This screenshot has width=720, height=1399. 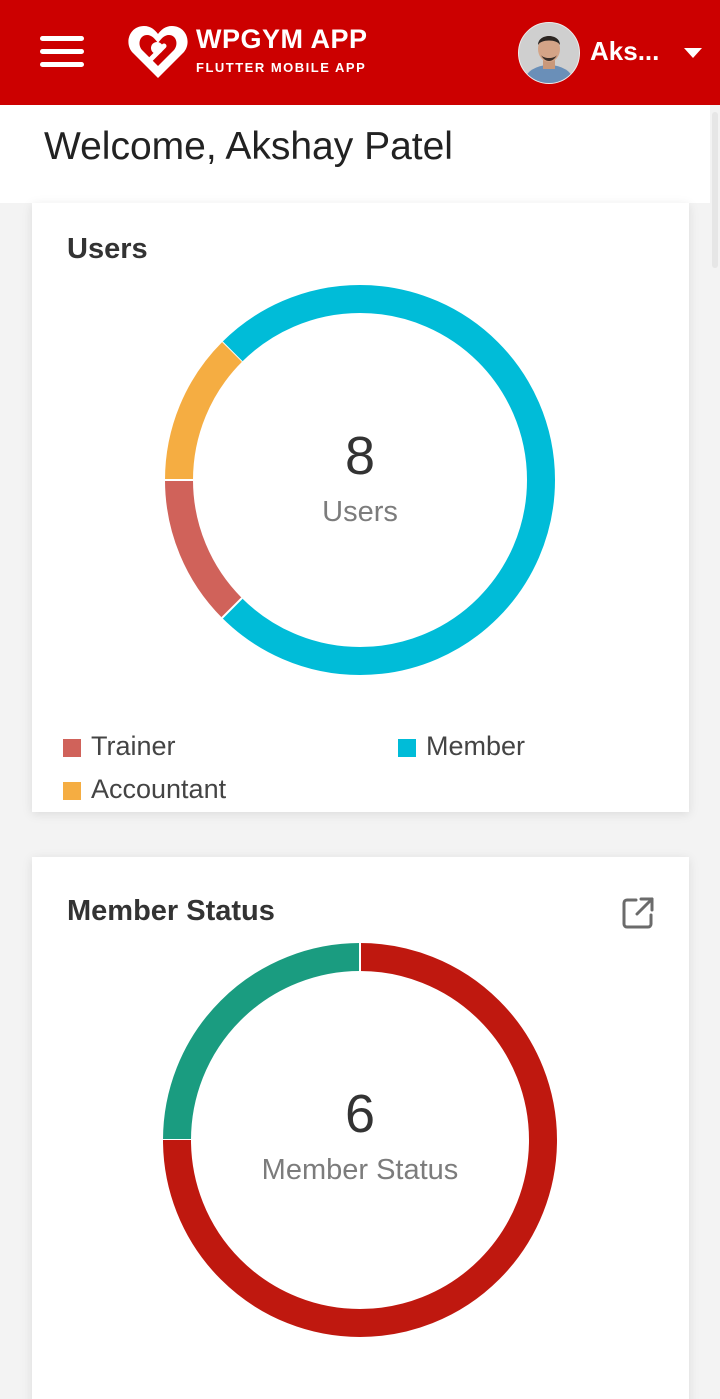 I want to click on hamburger-menu-icon, so click(x=62, y=52).